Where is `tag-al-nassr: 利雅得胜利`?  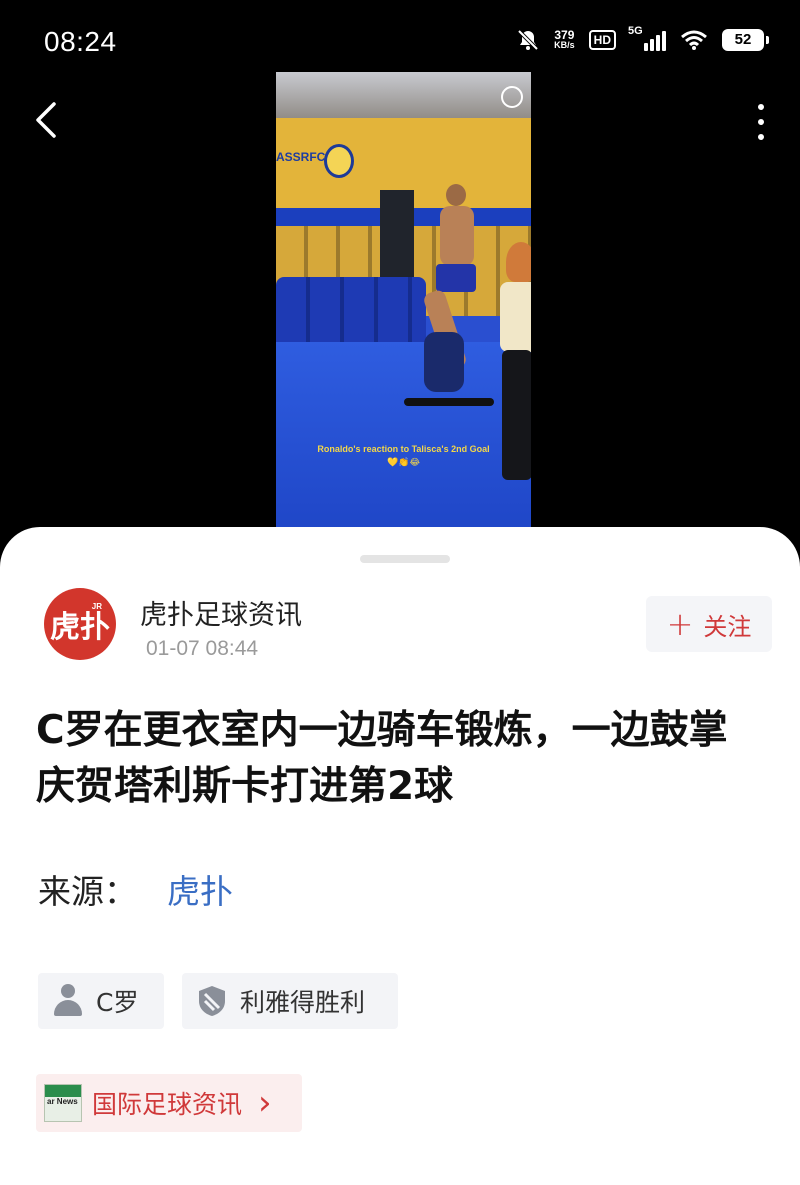
tag-al-nassr: 利雅得胜利 is located at coordinates (290, 1001).